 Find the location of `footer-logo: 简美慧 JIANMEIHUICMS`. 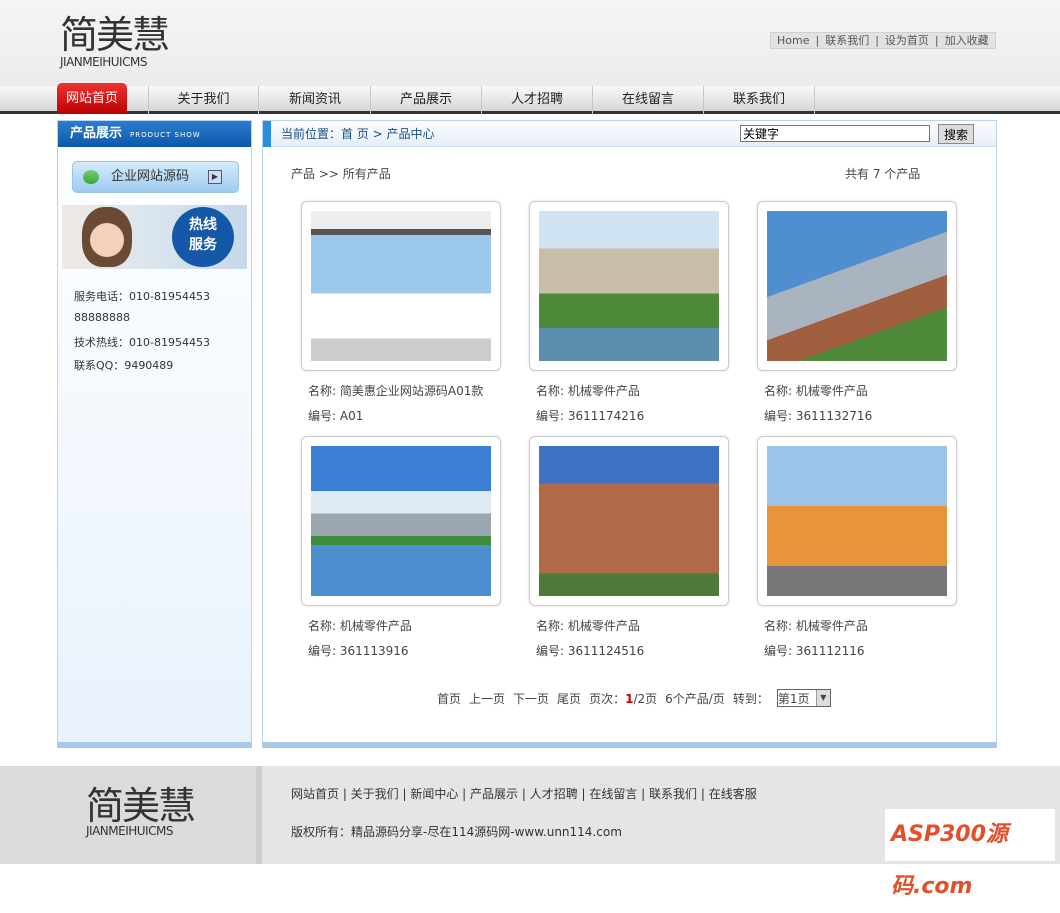

footer-logo: 简美慧 JIANMEIHUICMS is located at coordinates (131, 815).